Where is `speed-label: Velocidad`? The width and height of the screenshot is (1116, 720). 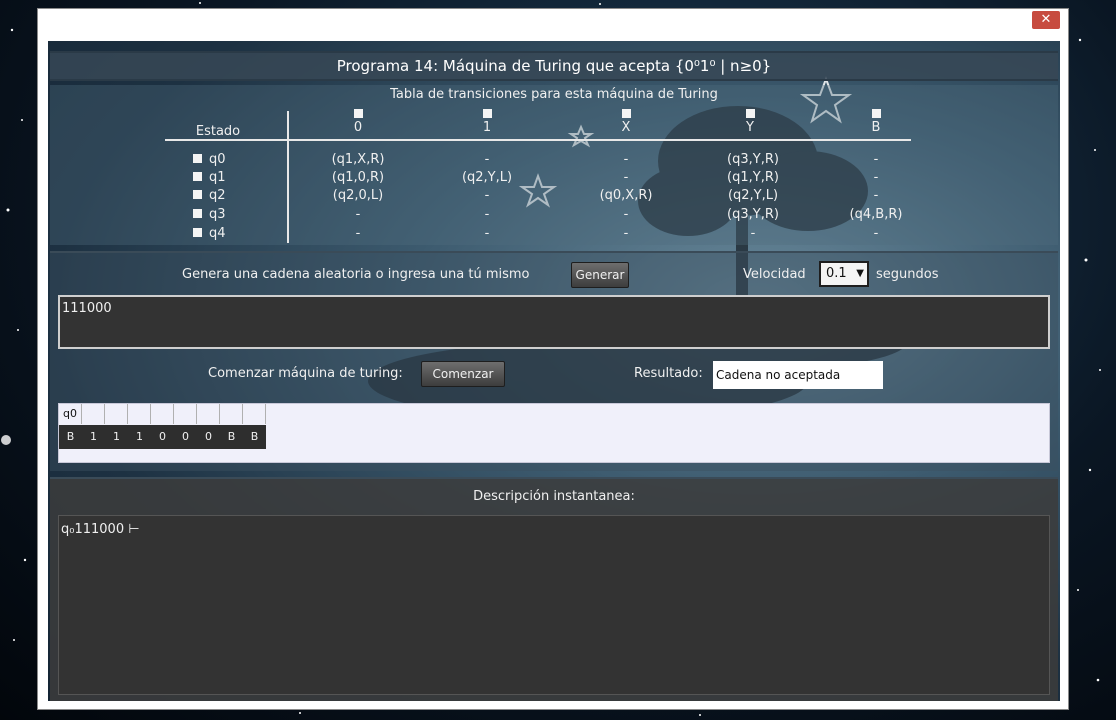 speed-label: Velocidad is located at coordinates (774, 274).